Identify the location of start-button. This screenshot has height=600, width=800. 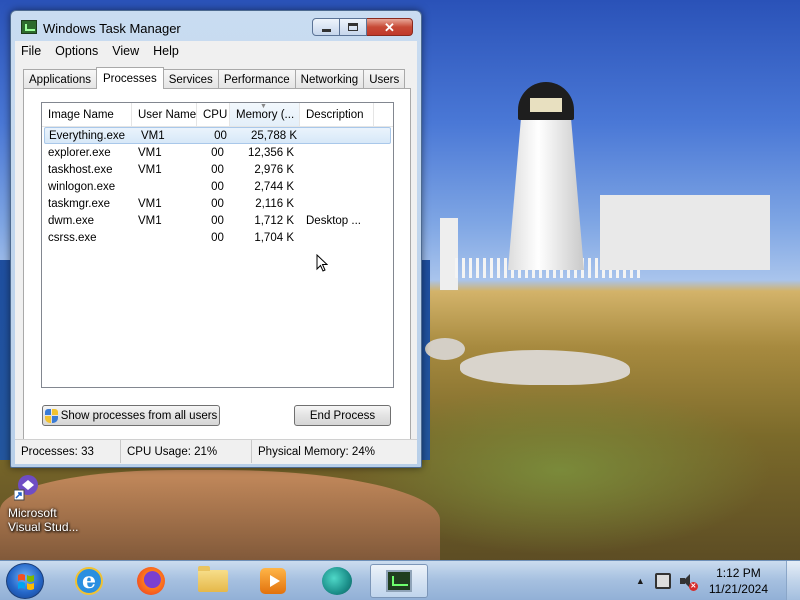
(25, 581).